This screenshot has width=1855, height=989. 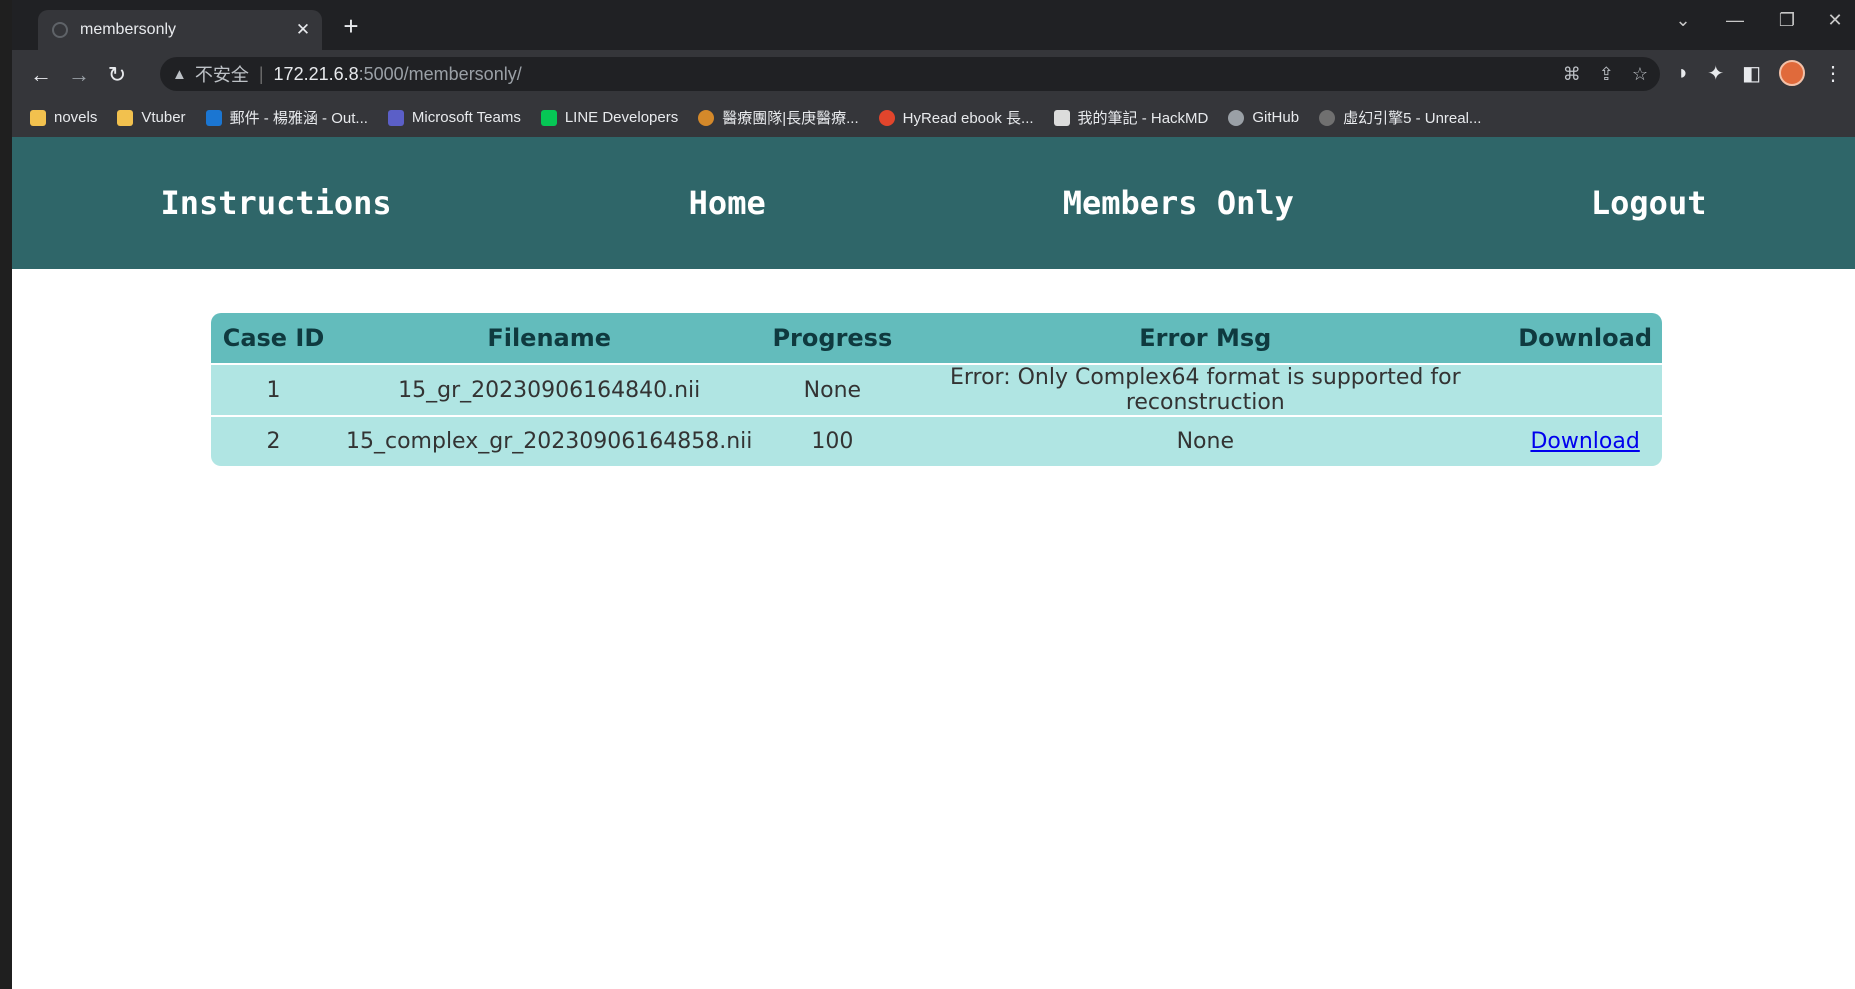 I want to click on omnibox-actions: ⌘ ⇪ ☆, so click(x=1605, y=74).